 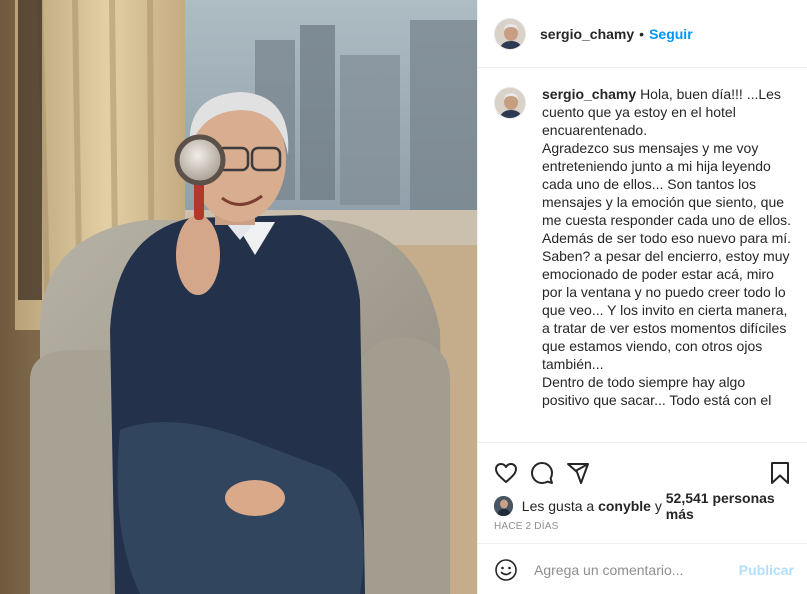 What do you see at coordinates (589, 94) in the screenshot?
I see `caption-username: sergio_chamy` at bounding box center [589, 94].